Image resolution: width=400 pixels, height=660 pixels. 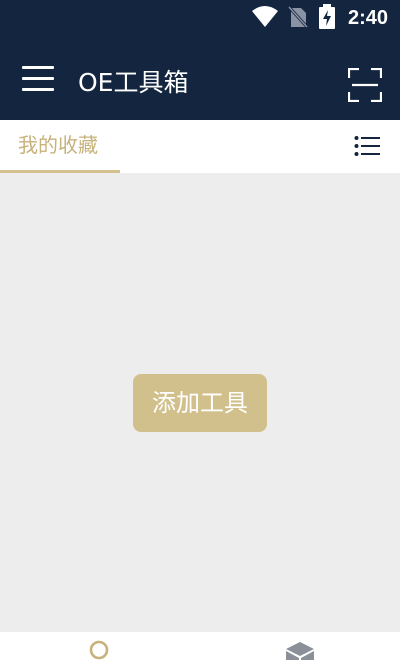 I want to click on menu-button, so click(x=38, y=79).